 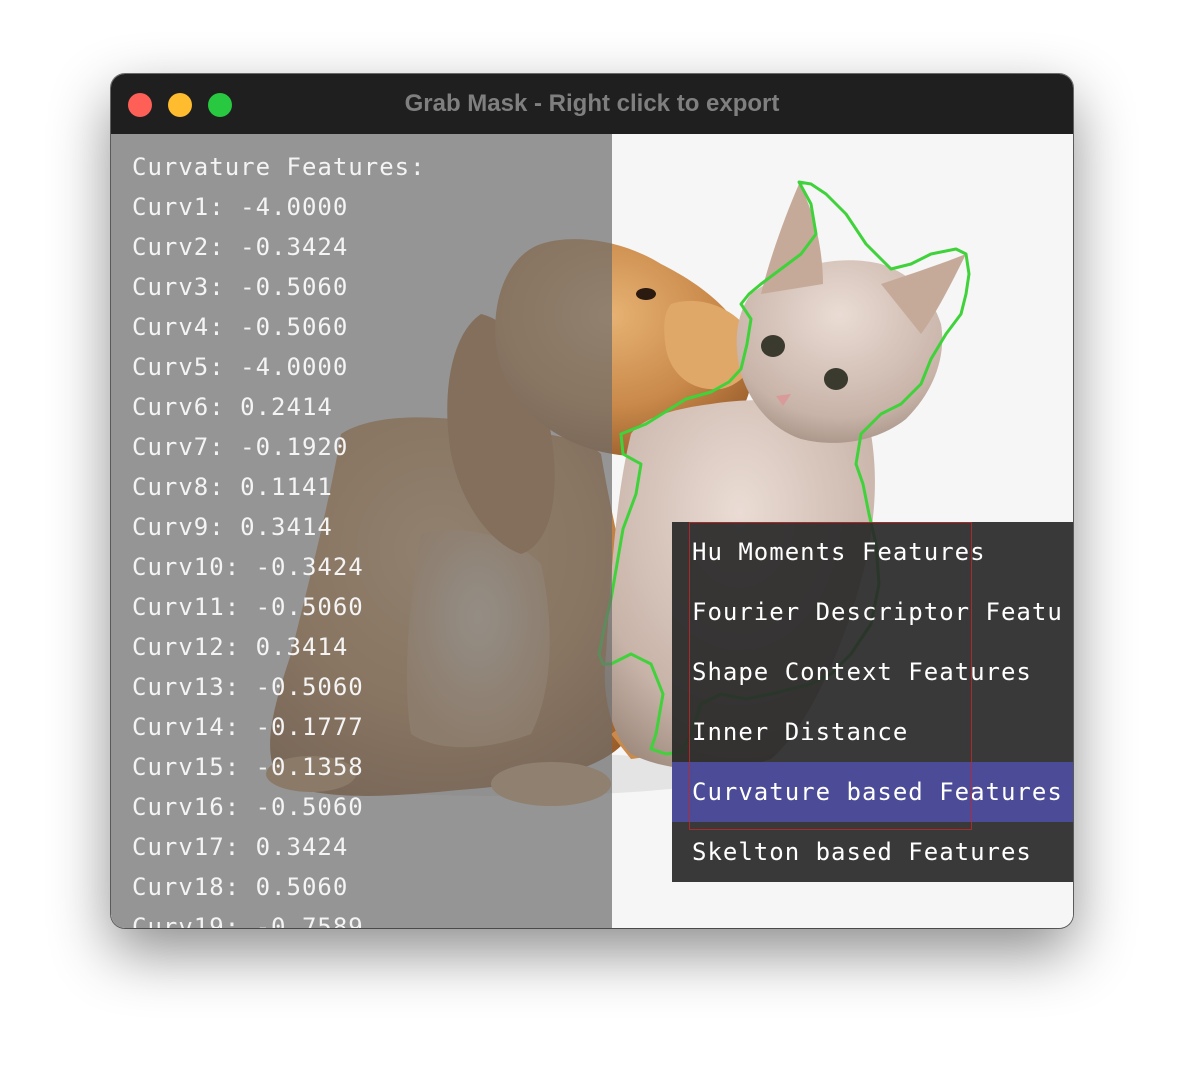 What do you see at coordinates (240, 327) in the screenshot?
I see `curv-line: Curv4: -0.5060` at bounding box center [240, 327].